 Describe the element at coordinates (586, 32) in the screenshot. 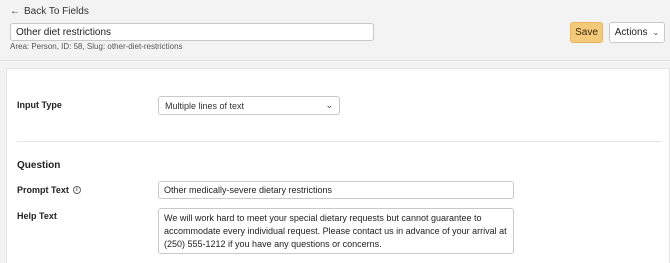

I see `save-button: Save` at that location.